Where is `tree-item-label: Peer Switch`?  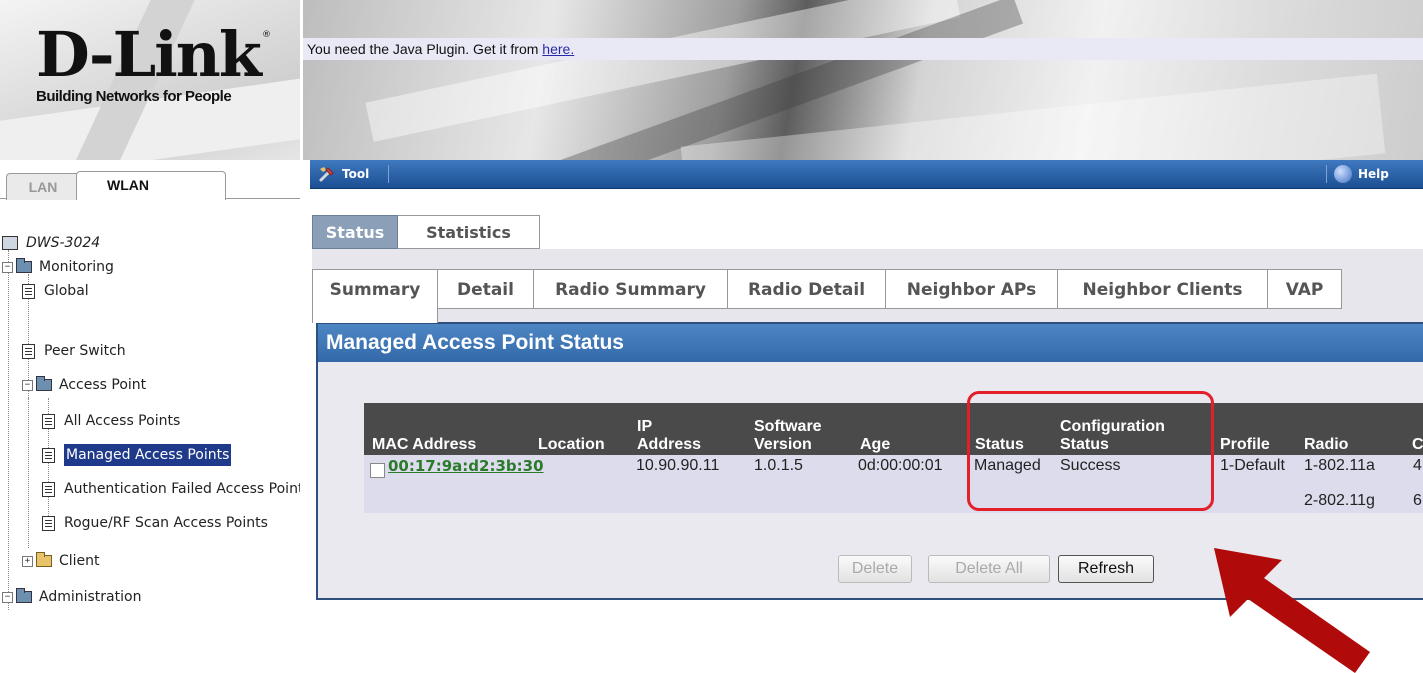
tree-item-label: Peer Switch is located at coordinates (85, 351).